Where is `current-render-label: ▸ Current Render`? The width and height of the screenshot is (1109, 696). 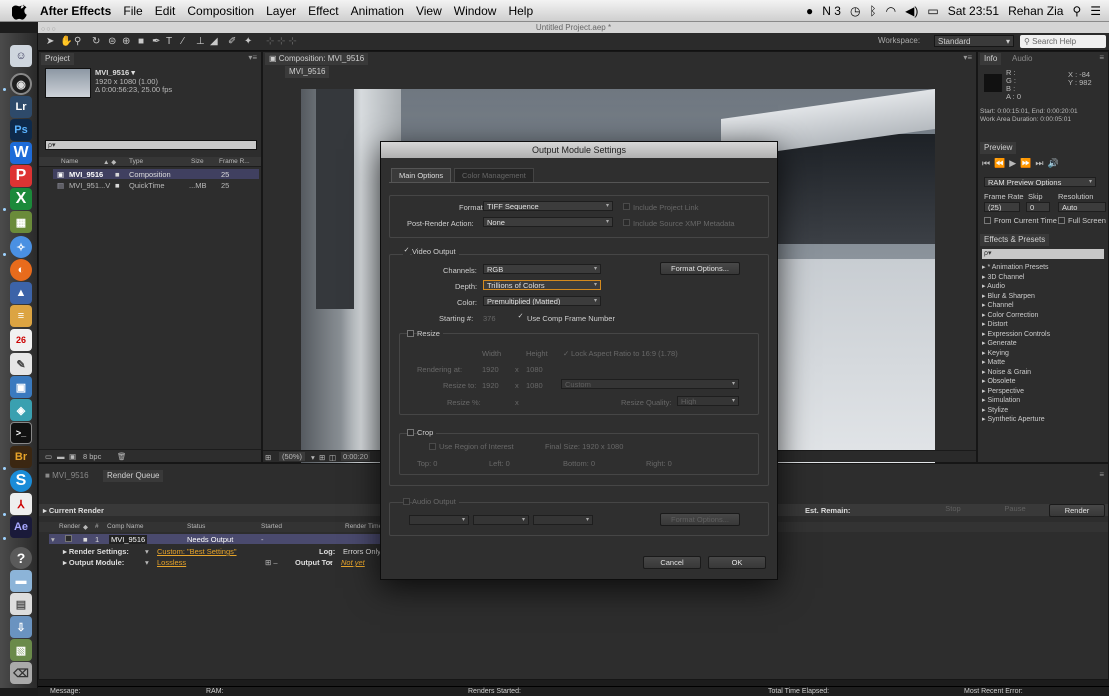 current-render-label: ▸ Current Render is located at coordinates (73, 510).